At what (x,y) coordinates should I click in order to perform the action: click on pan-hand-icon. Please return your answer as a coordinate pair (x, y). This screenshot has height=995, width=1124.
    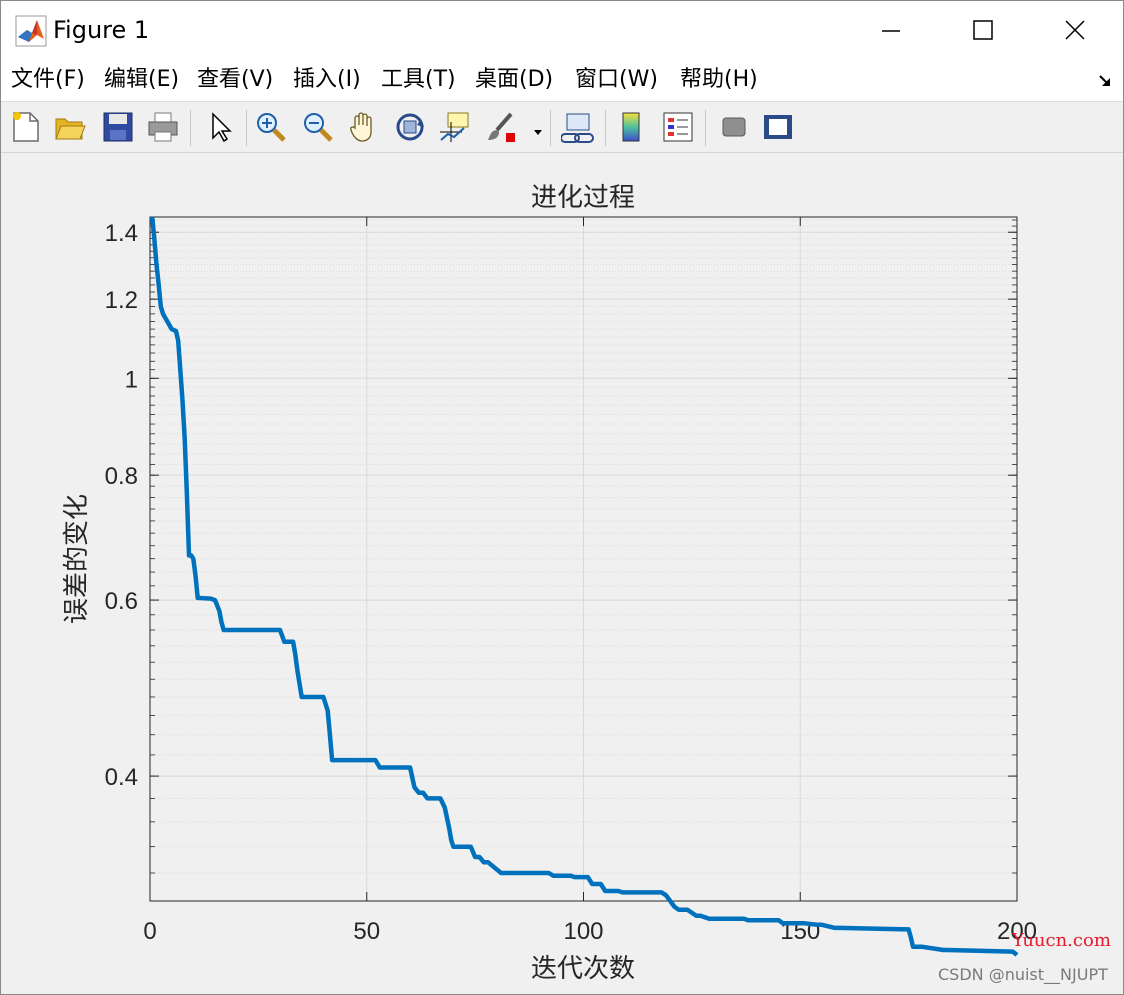
    Looking at the image, I should click on (364, 127).